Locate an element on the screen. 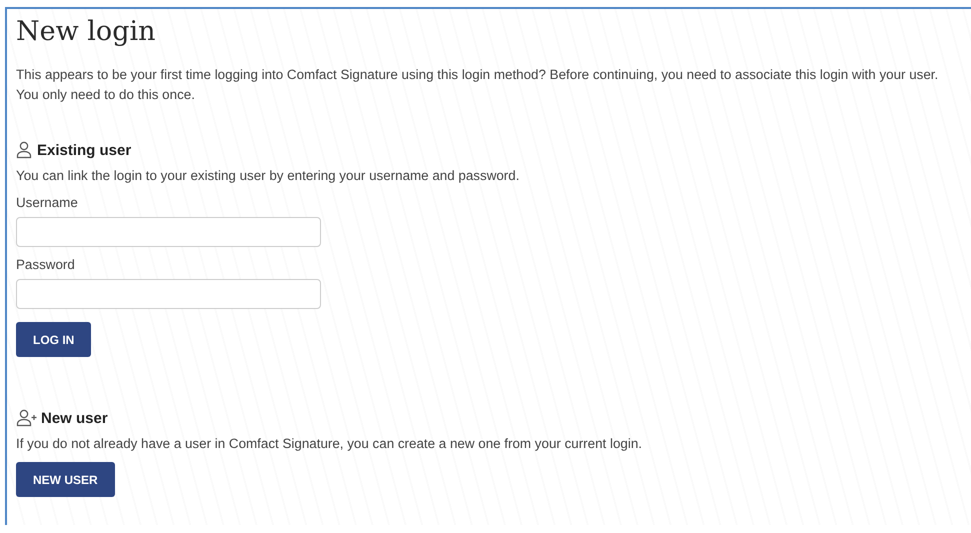 The image size is (971, 533). field-label: Username is located at coordinates (47, 202).